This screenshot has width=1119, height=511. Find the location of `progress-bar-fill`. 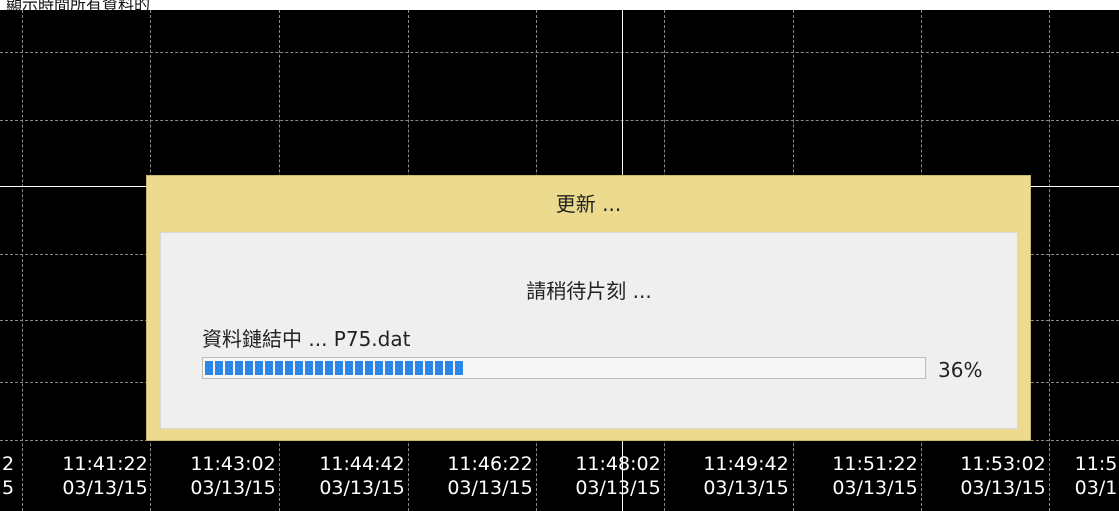

progress-bar-fill is located at coordinates (334, 368).